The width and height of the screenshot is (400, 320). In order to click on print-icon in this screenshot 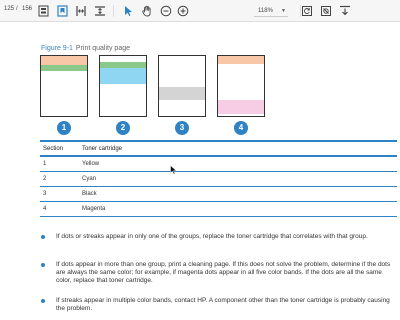, I will do `click(326, 11)`.